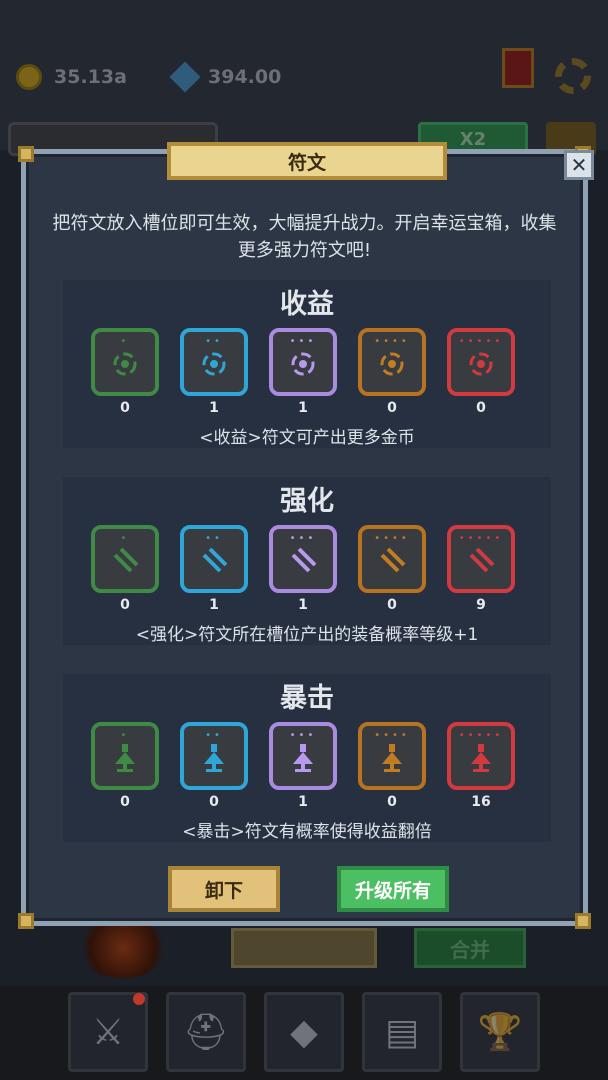 This screenshot has height=1080, width=608. I want to click on nav-armor-button: ⛑, so click(206, 1032).